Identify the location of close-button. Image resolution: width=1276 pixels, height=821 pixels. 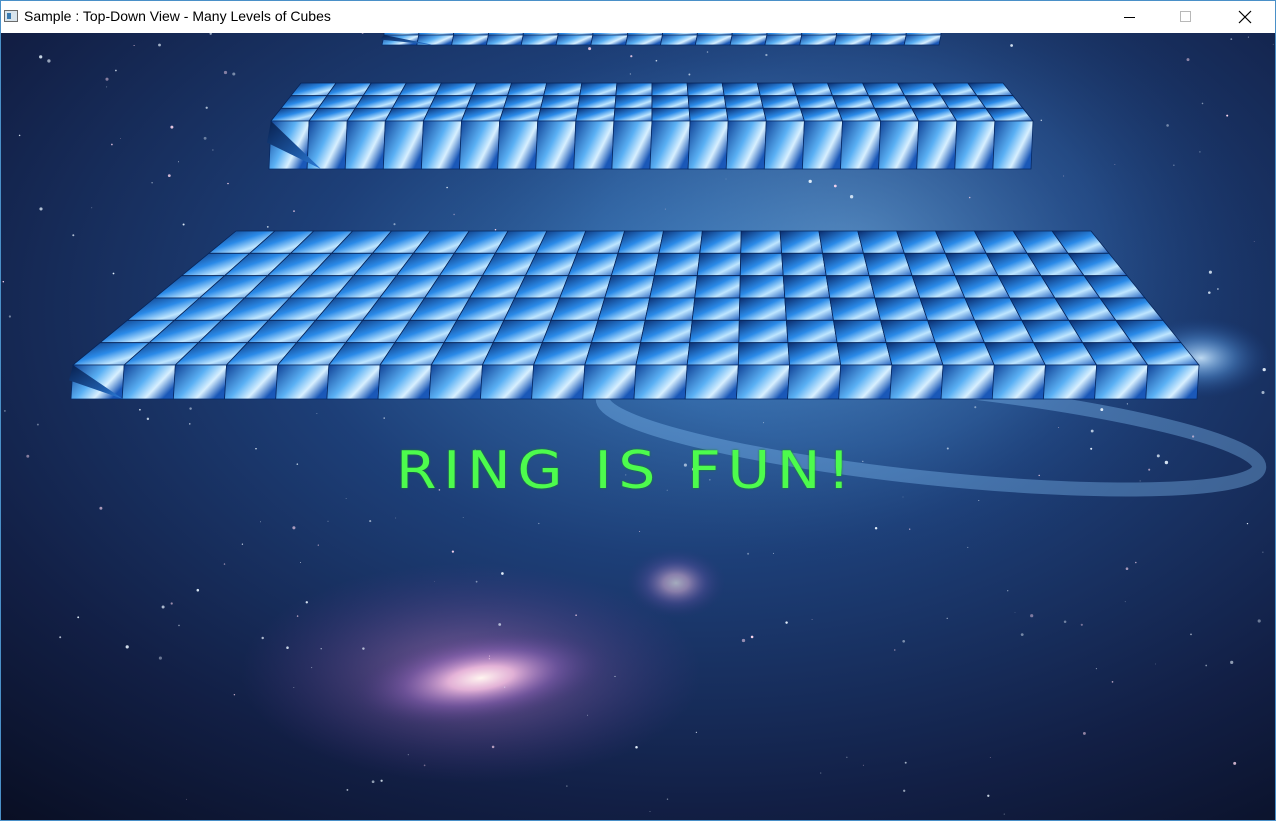
(1245, 17).